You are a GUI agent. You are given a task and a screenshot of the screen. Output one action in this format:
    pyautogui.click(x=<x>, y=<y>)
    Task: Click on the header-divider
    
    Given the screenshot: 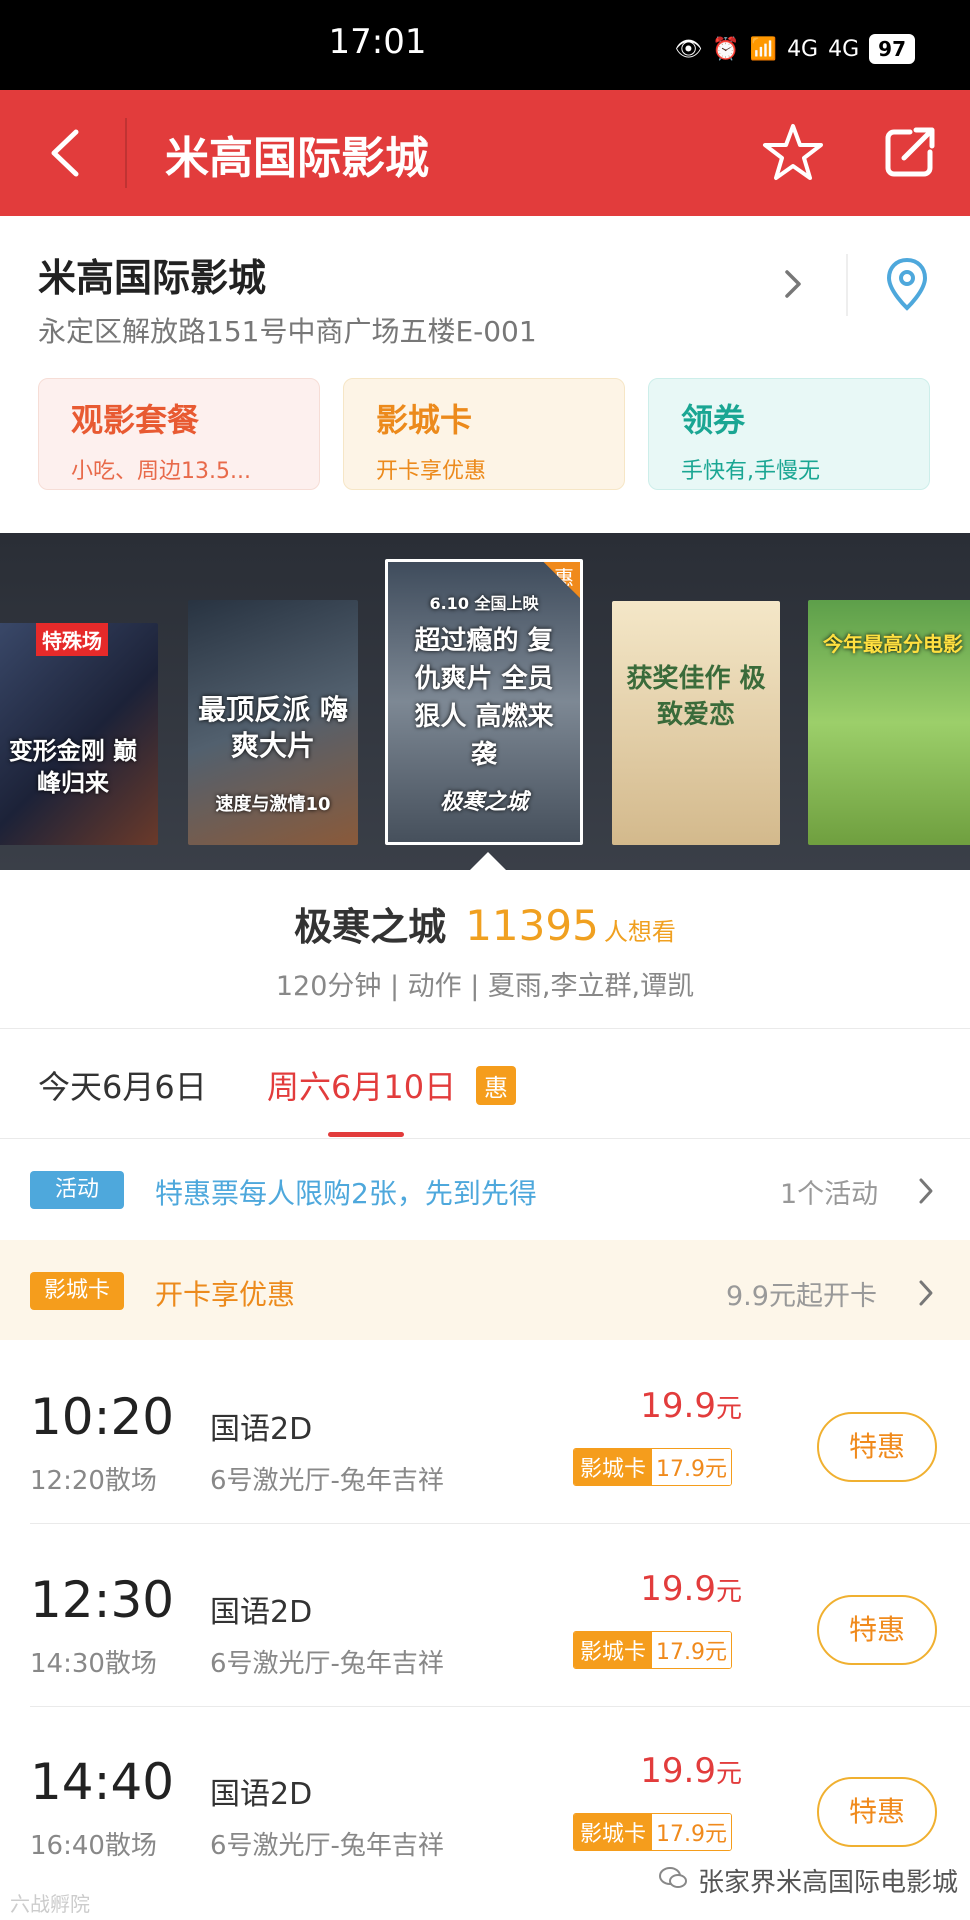 What is the action you would take?
    pyautogui.click(x=126, y=153)
    